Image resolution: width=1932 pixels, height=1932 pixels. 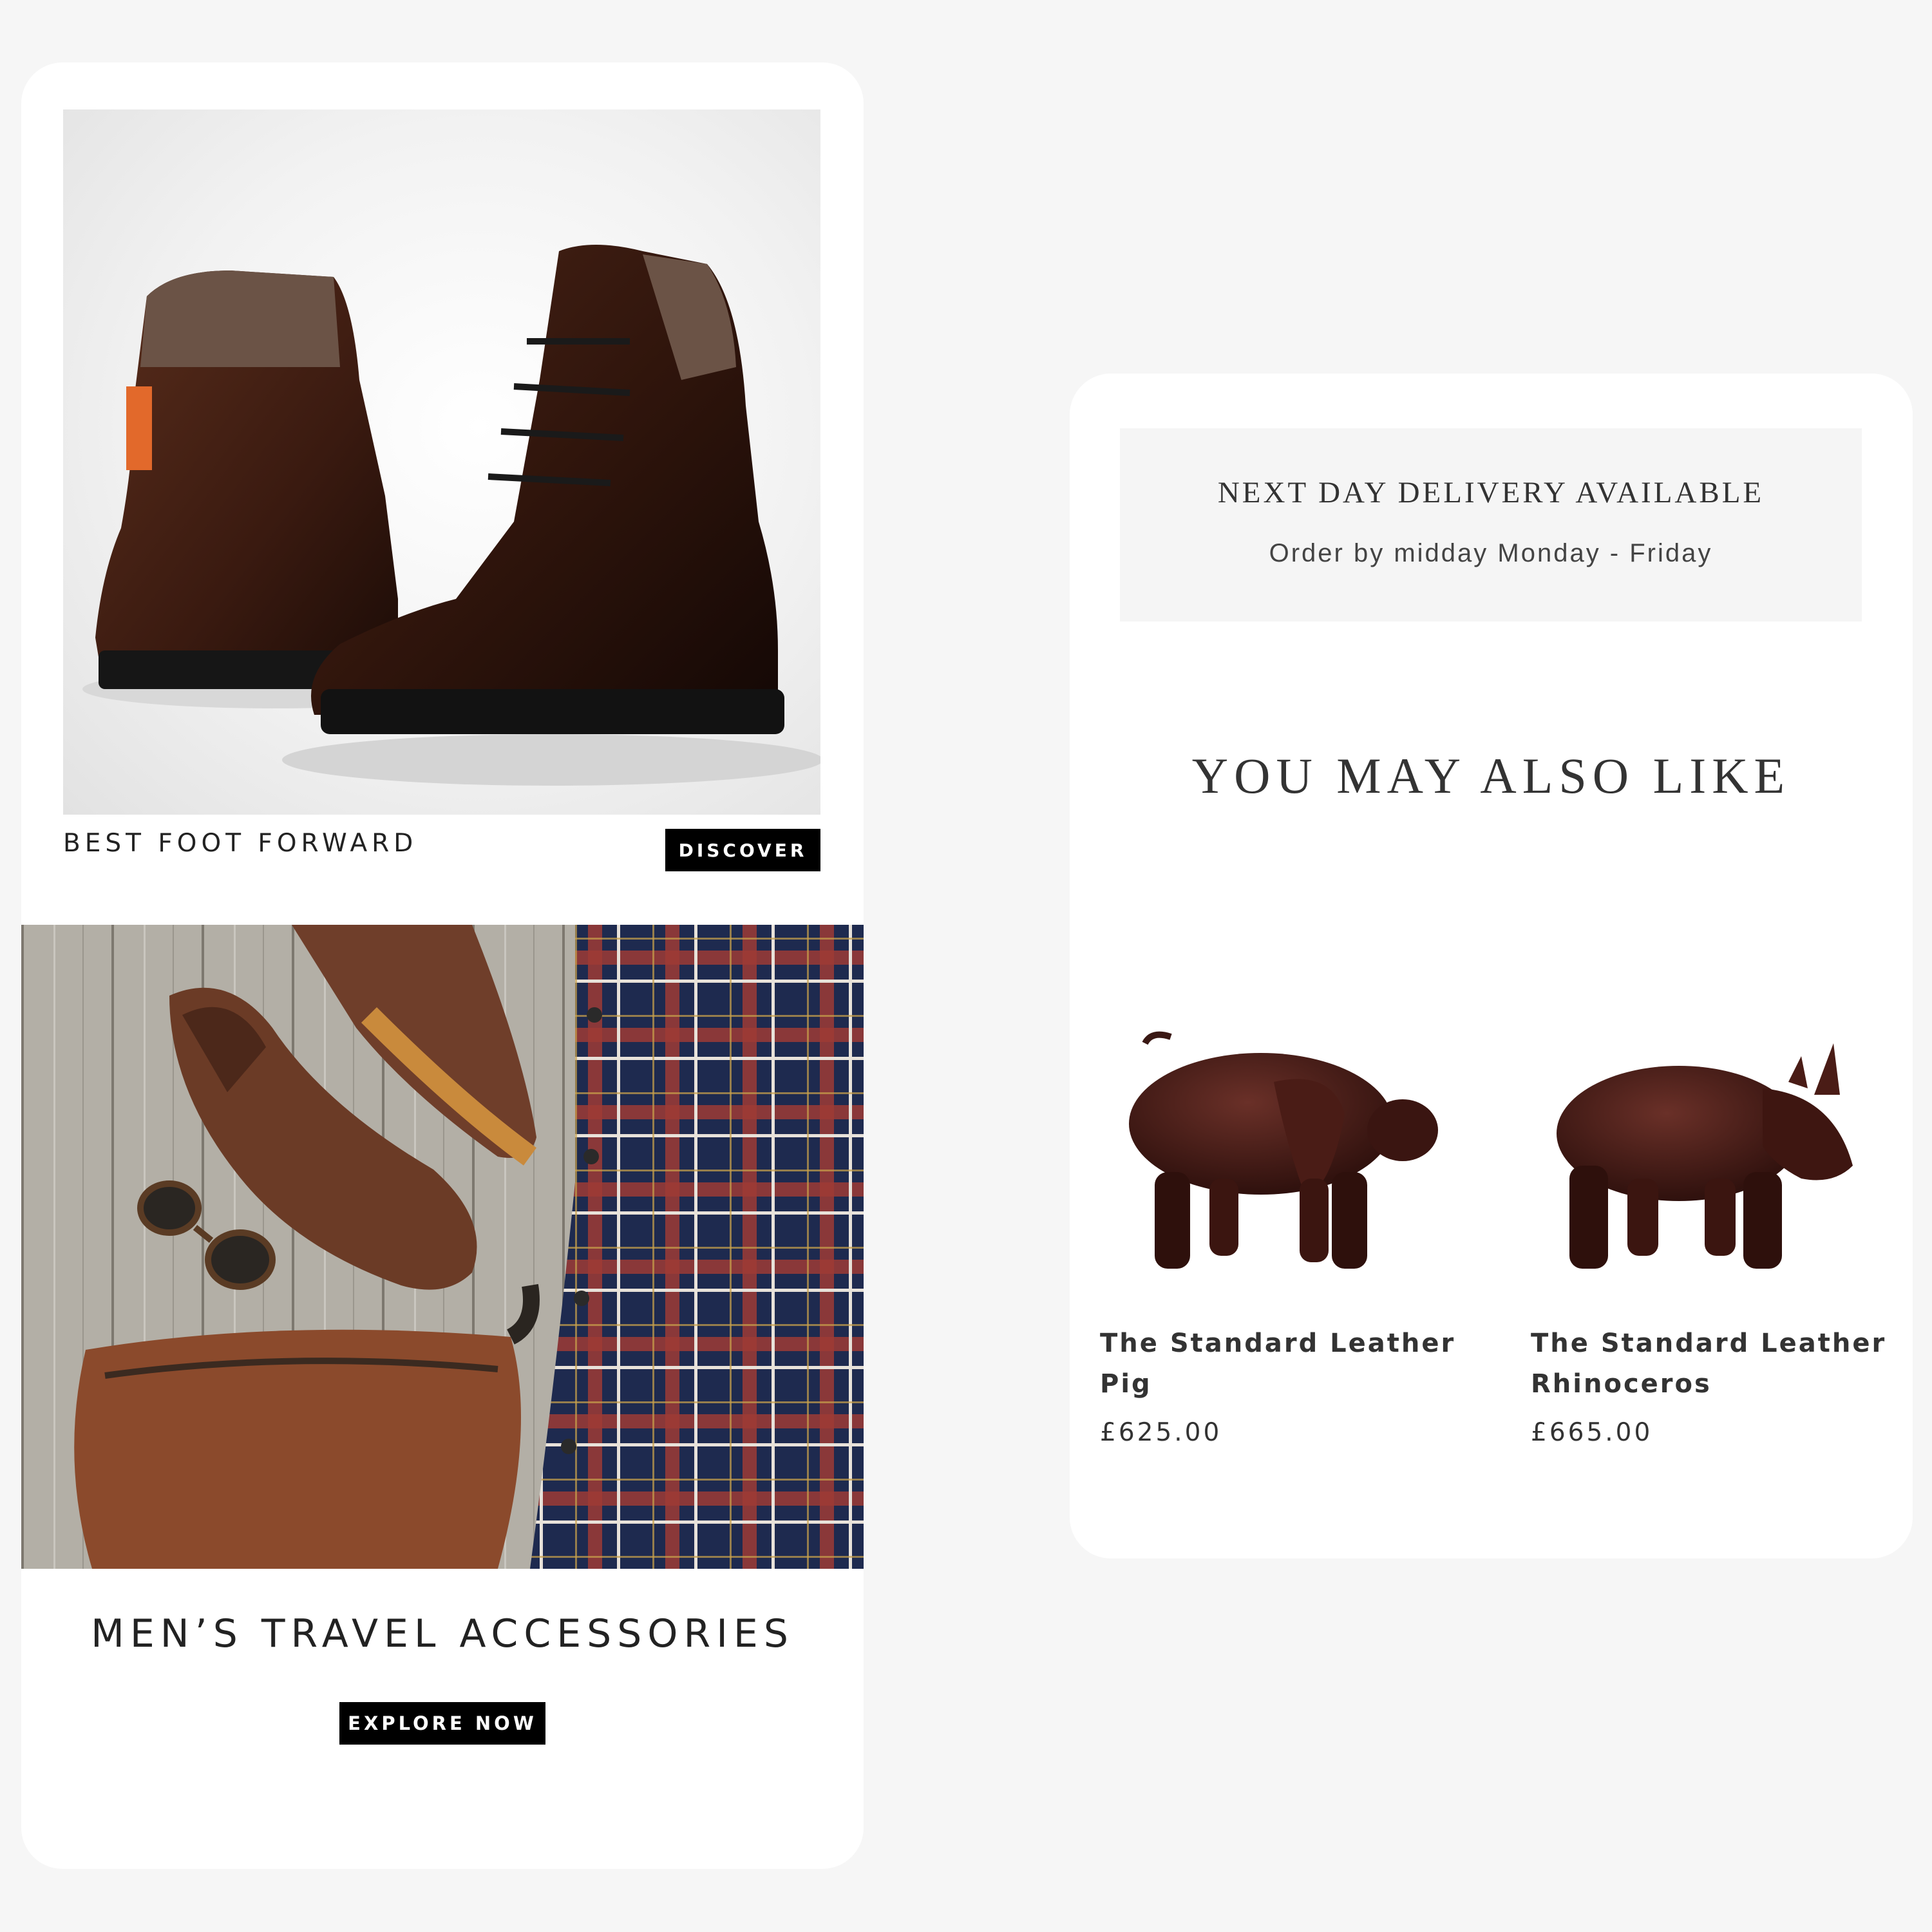 What do you see at coordinates (443, 1634) in the screenshot?
I see `collection-title: MEN’S TRAVEL ACCESSORIES` at bounding box center [443, 1634].